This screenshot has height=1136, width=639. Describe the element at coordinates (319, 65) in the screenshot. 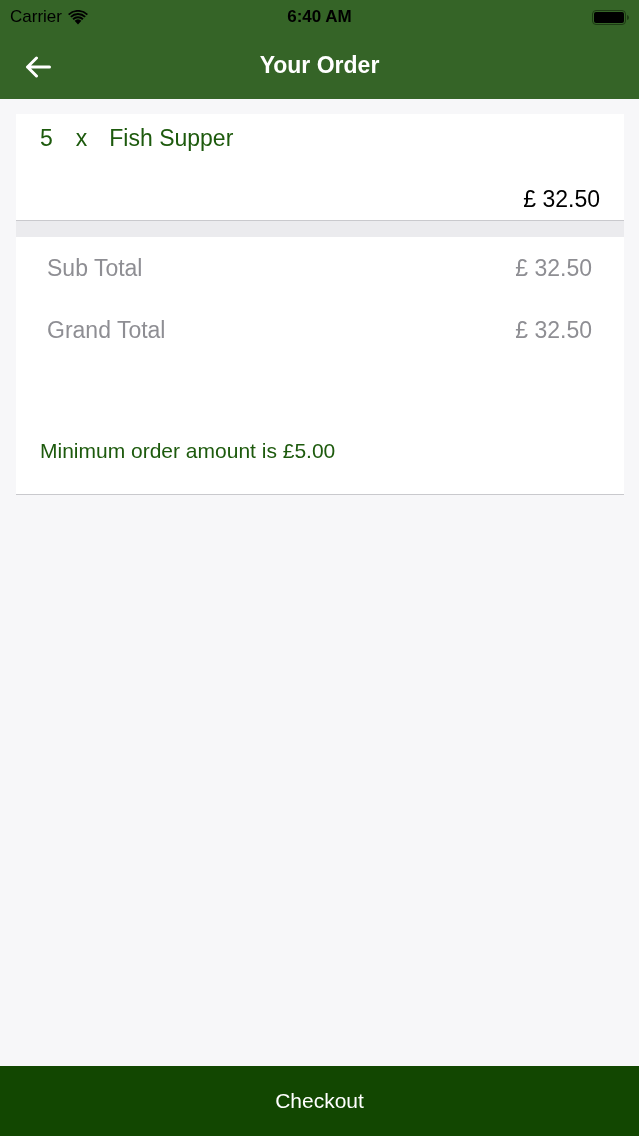

I see `screen-title: Your Order` at that location.